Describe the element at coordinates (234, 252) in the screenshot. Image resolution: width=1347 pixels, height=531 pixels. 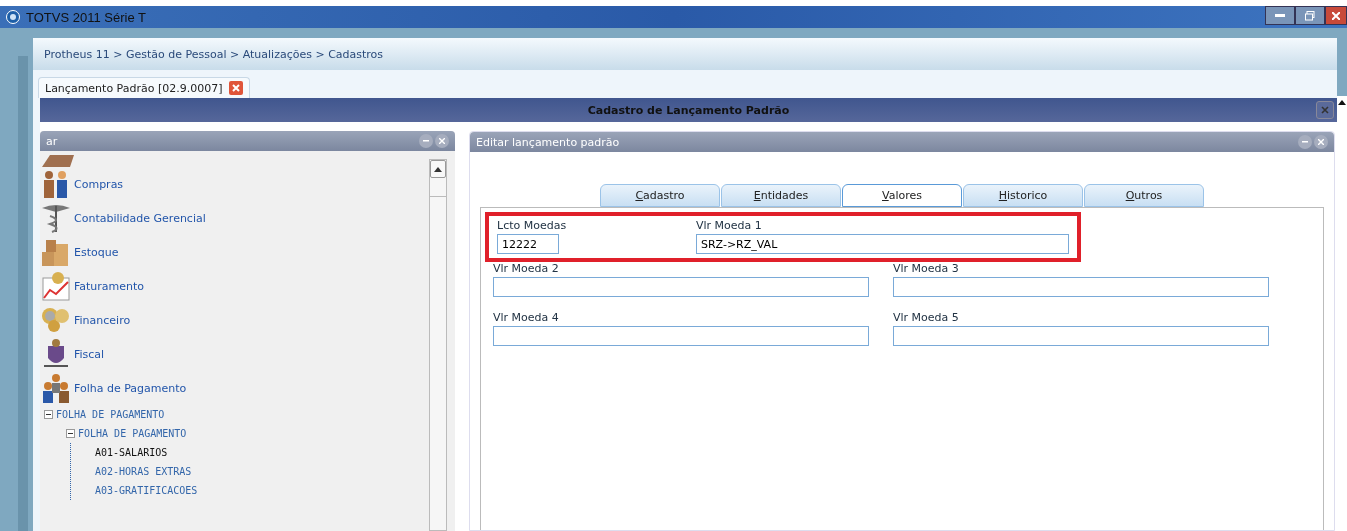
I see `module-item: Estoque` at that location.